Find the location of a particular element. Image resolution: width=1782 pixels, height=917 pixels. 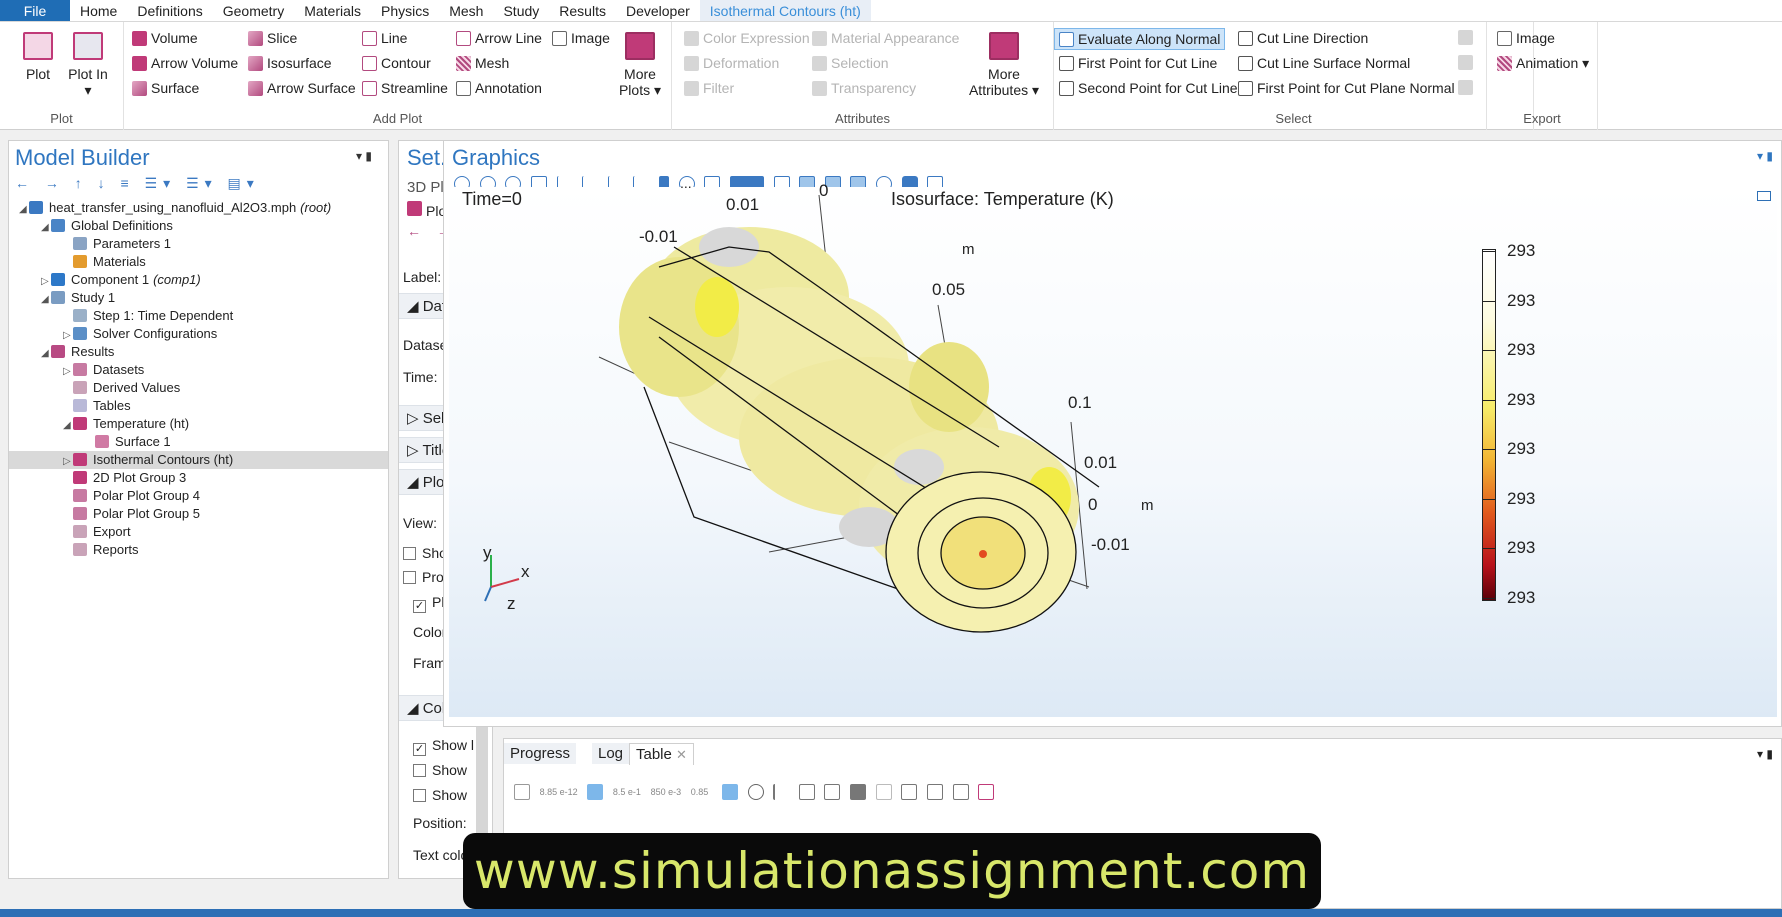

menu-materials: Materials is located at coordinates (332, 10).